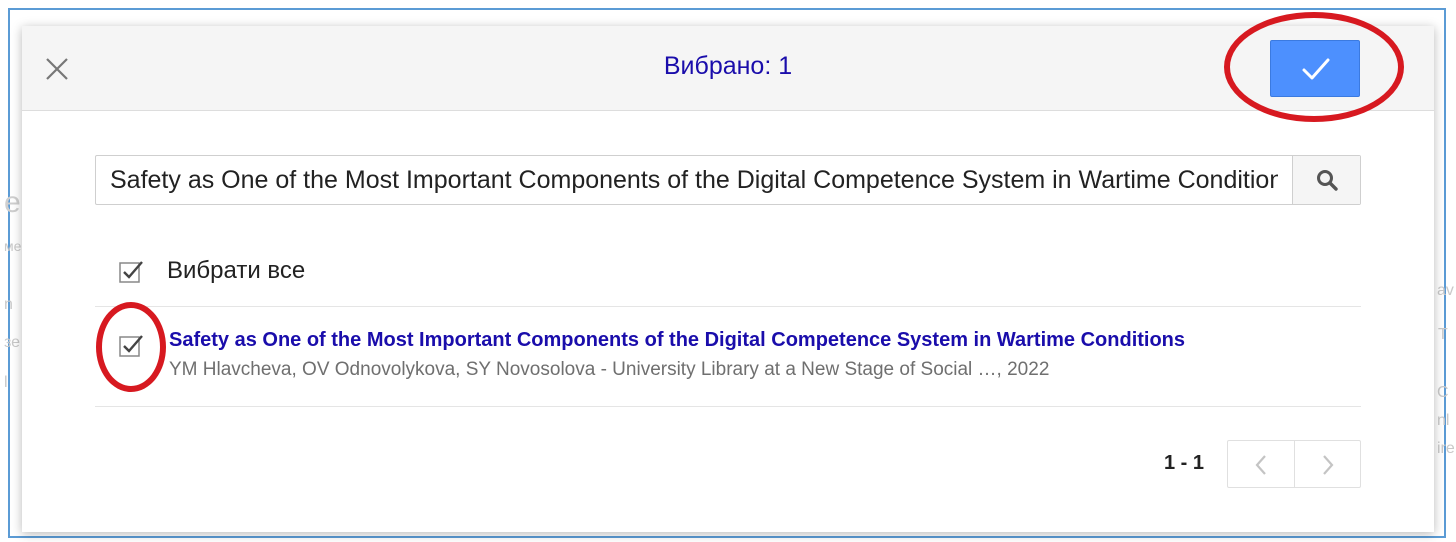 The width and height of the screenshot is (1456, 542). I want to click on background-fragment: ме, so click(13, 246).